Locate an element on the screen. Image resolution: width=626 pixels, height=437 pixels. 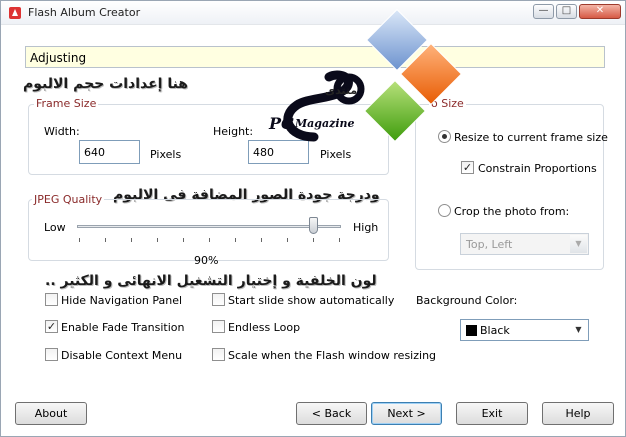
fade-checkbox: ✓ is located at coordinates (51, 326).